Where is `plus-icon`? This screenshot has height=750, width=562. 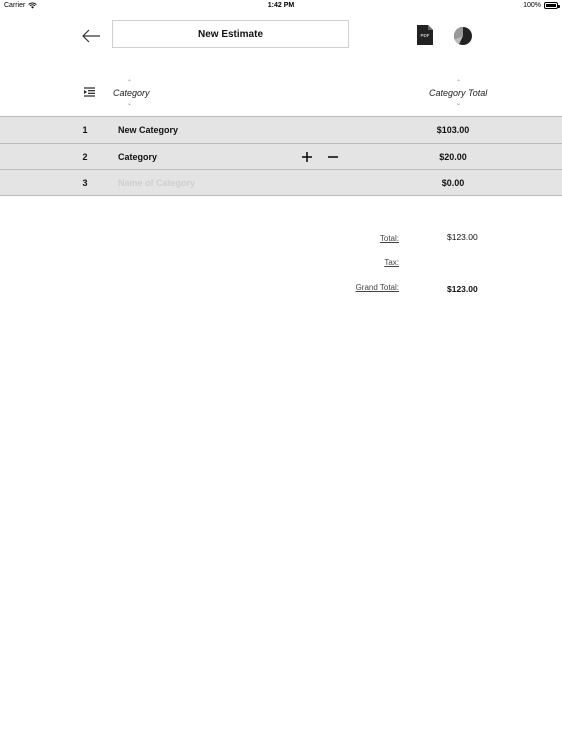 plus-icon is located at coordinates (307, 157).